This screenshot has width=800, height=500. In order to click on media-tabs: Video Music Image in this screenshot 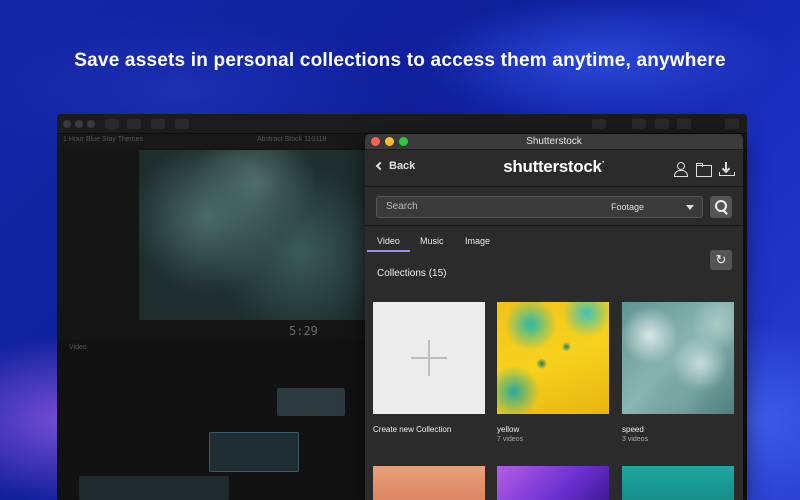, I will do `click(554, 243)`.